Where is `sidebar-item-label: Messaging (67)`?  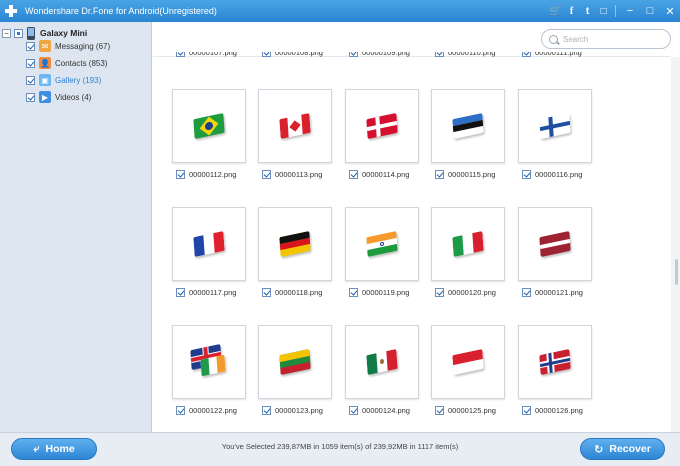 sidebar-item-label: Messaging (67) is located at coordinates (83, 46).